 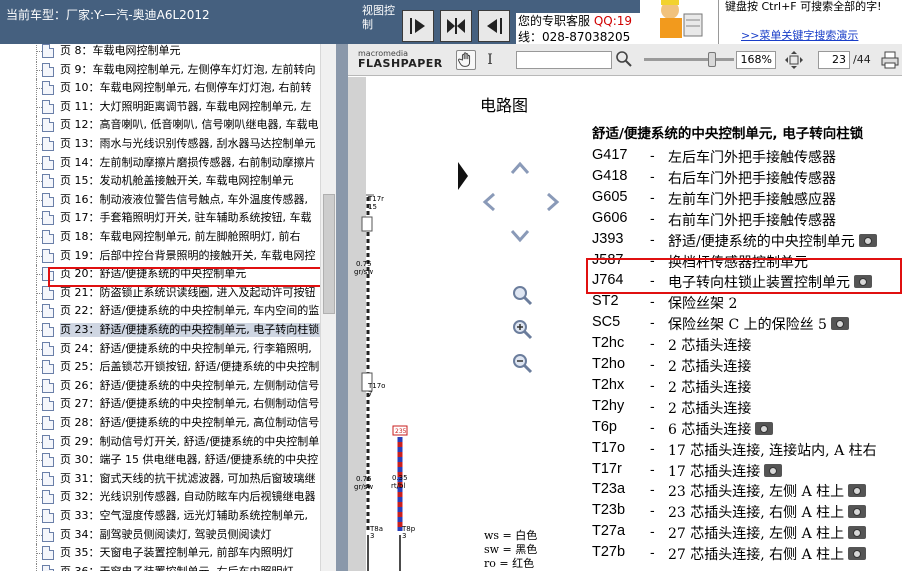 I want to click on print-icon, so click(x=890, y=60).